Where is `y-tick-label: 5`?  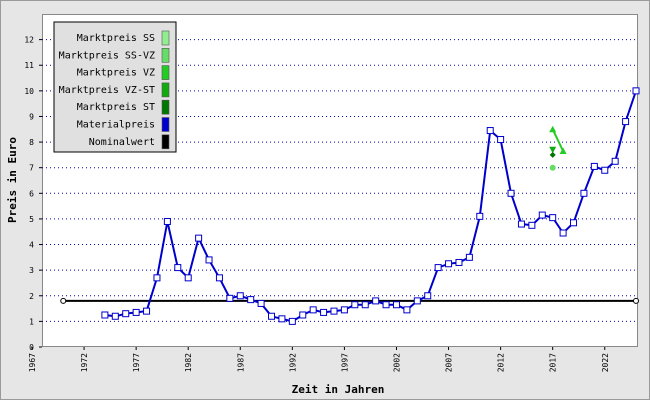 y-tick-label: 5 is located at coordinates (31, 219).